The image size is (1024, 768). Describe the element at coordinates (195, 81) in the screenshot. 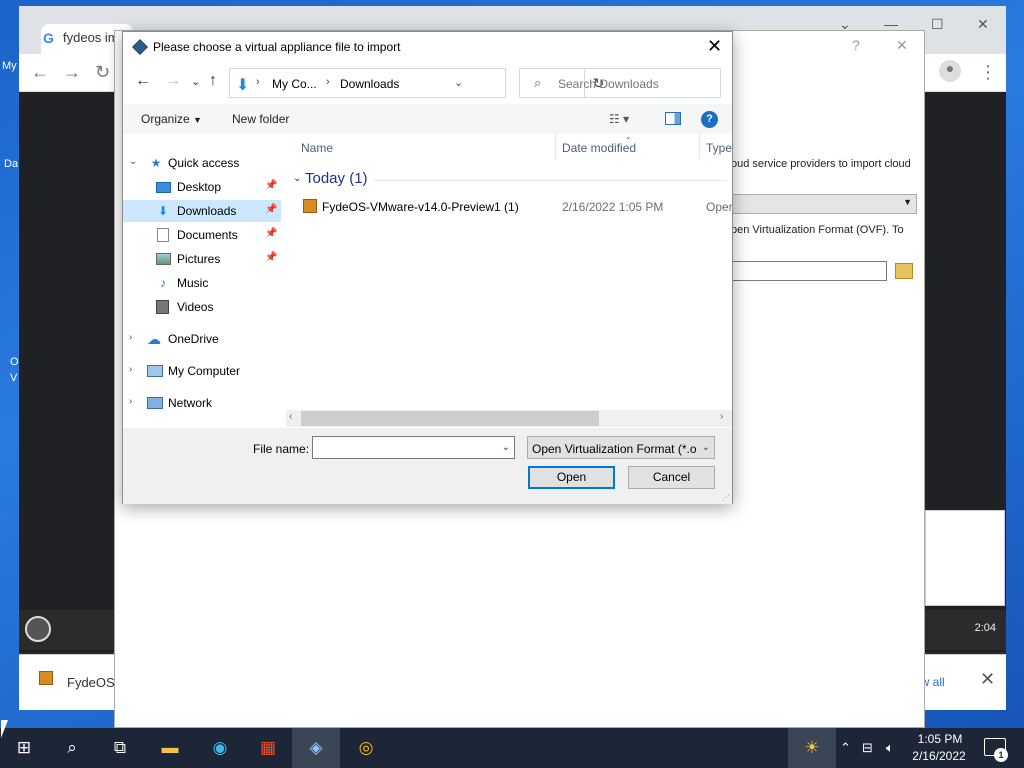

I see `recent-locations-icon: ⌄` at that location.